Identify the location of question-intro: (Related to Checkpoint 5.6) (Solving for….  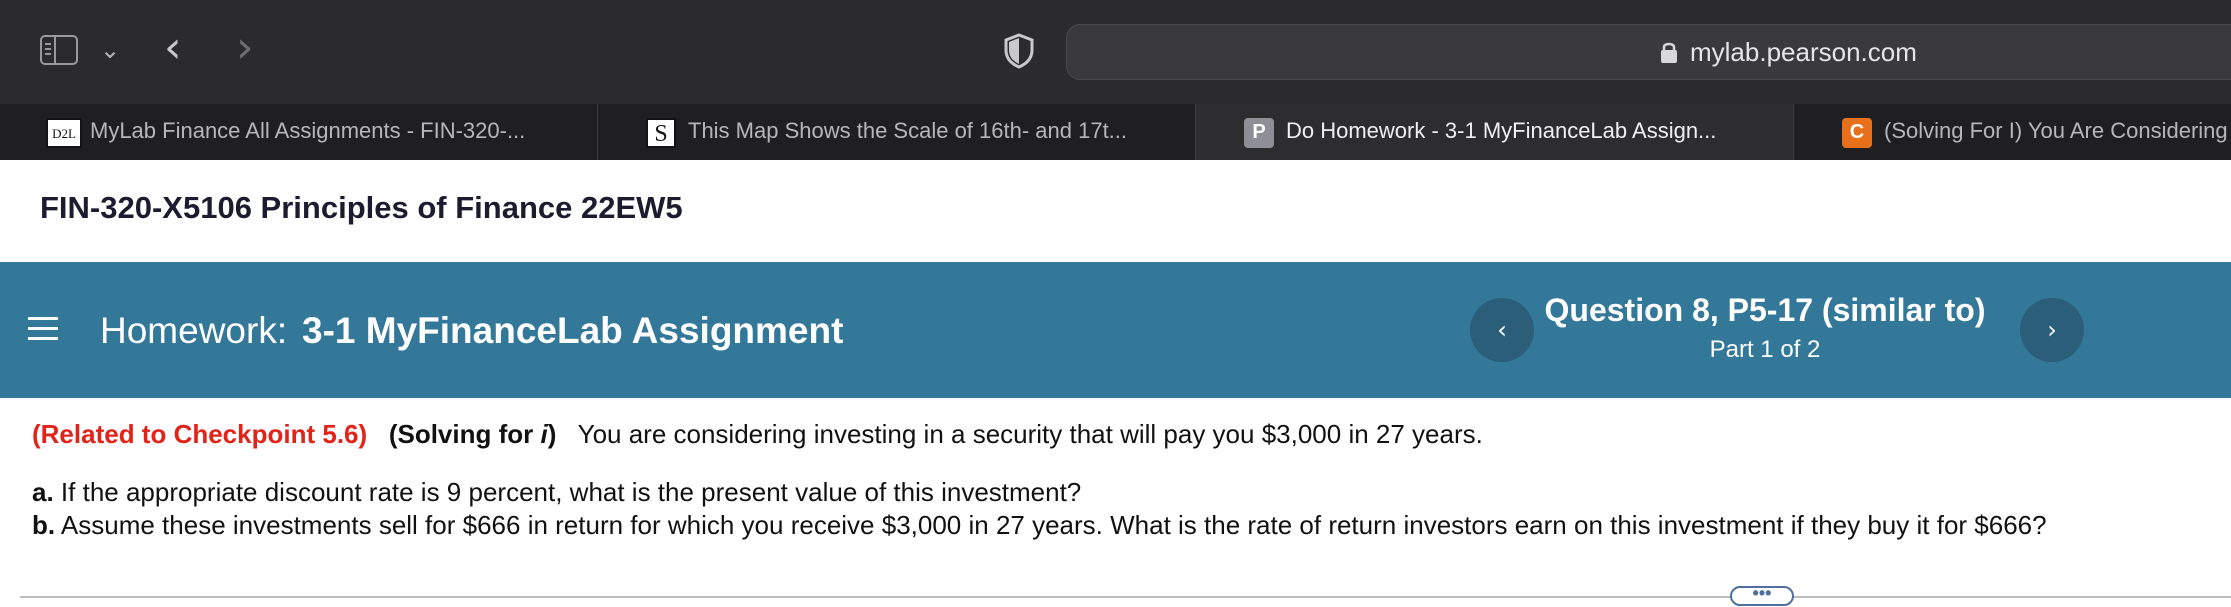
(757, 434).